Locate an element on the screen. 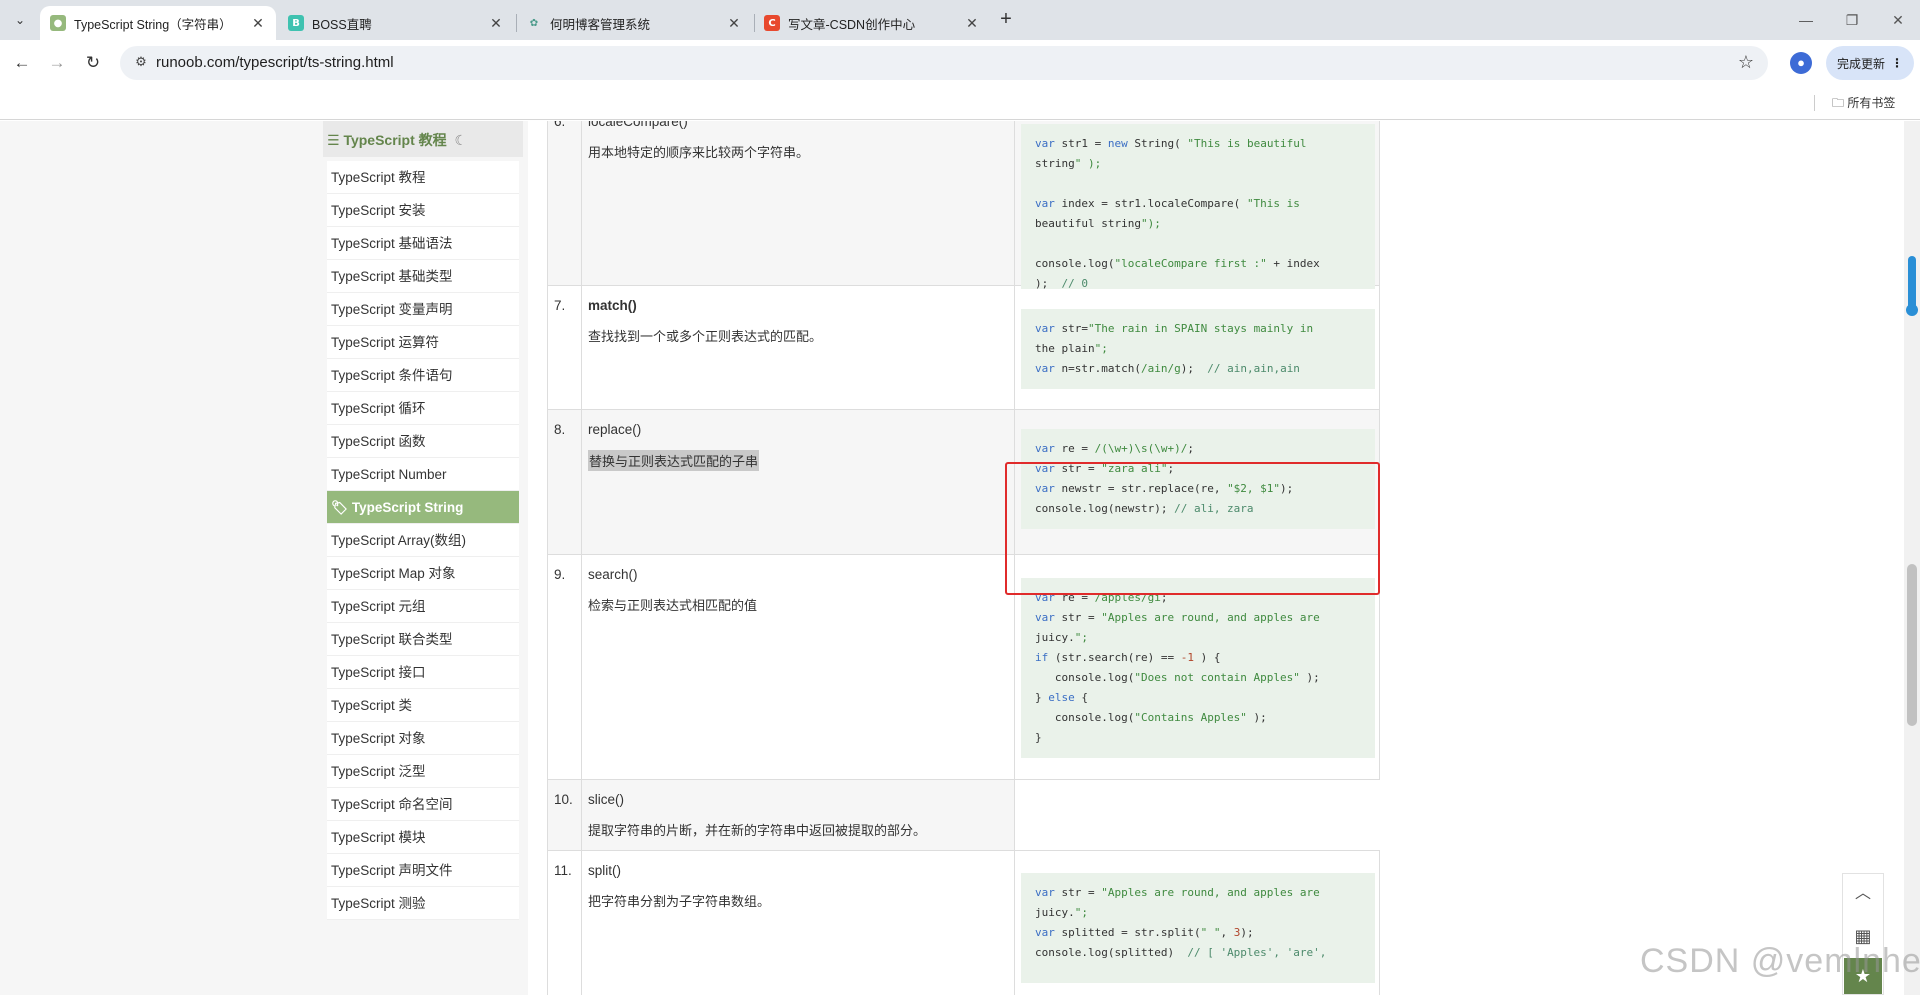 The image size is (1920, 995). sidebar-item: TypeScript 函数 is located at coordinates (423, 441).